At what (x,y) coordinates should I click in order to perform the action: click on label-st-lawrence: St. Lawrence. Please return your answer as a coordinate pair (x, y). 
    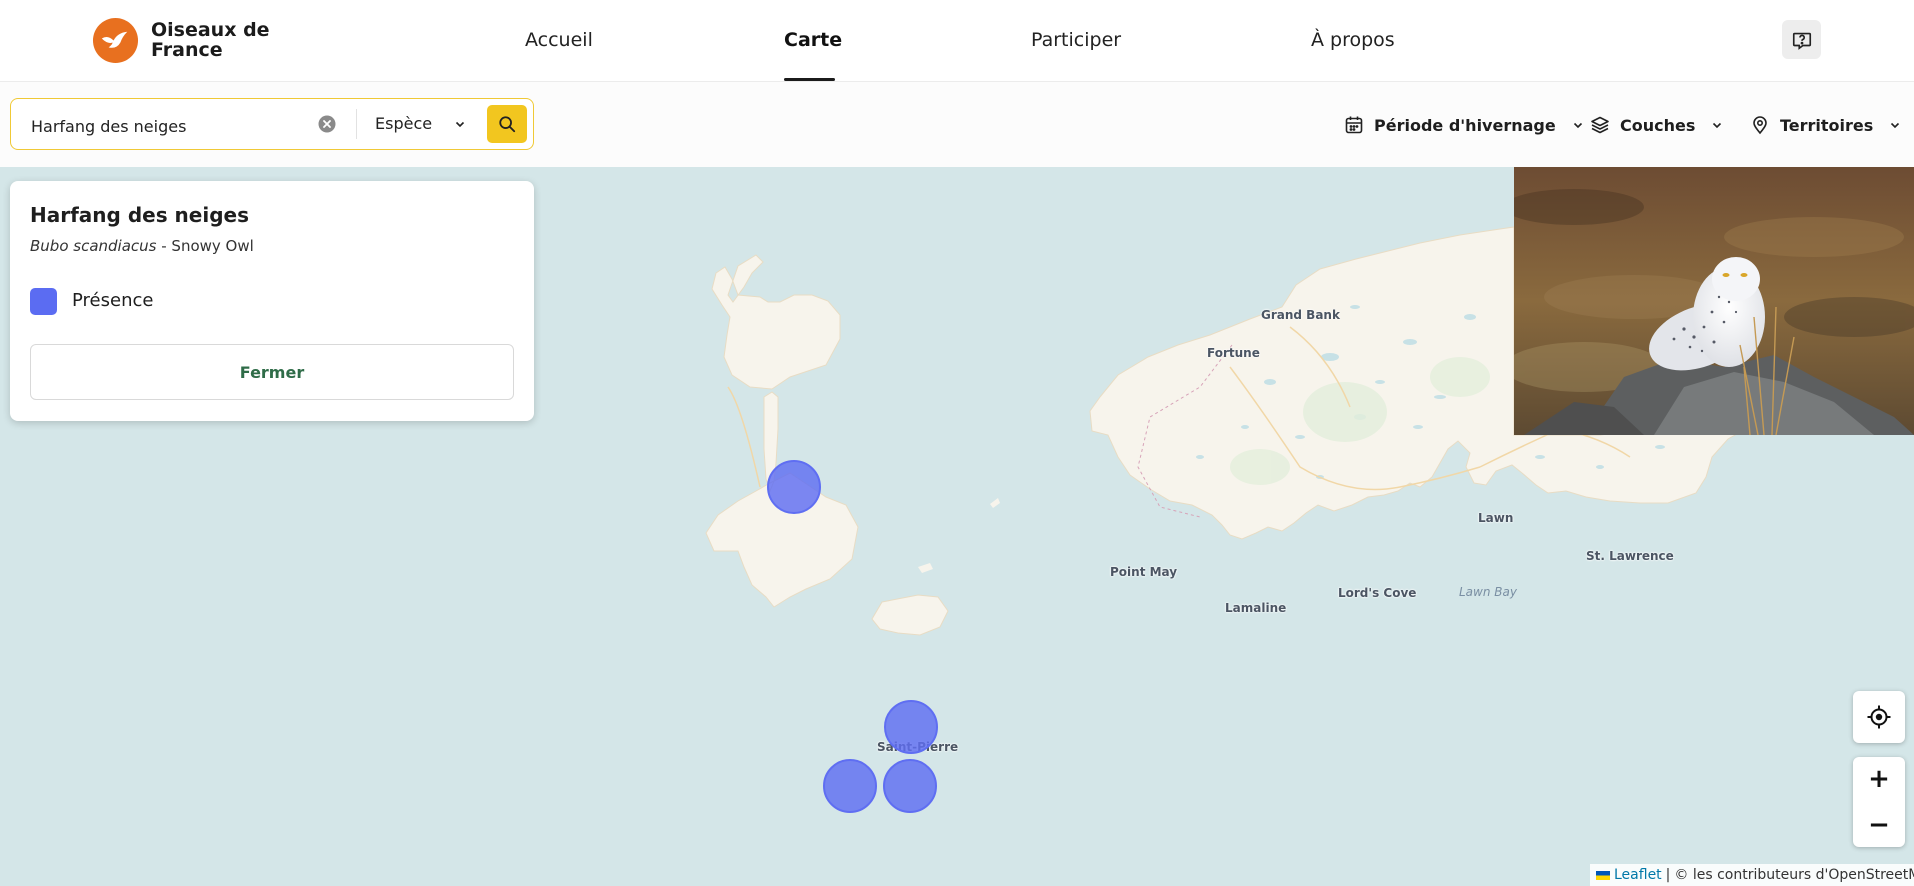
    Looking at the image, I should click on (1630, 556).